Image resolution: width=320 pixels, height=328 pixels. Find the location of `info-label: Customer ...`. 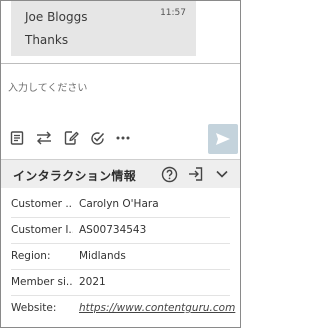

info-label: Customer ... is located at coordinates (42, 204).